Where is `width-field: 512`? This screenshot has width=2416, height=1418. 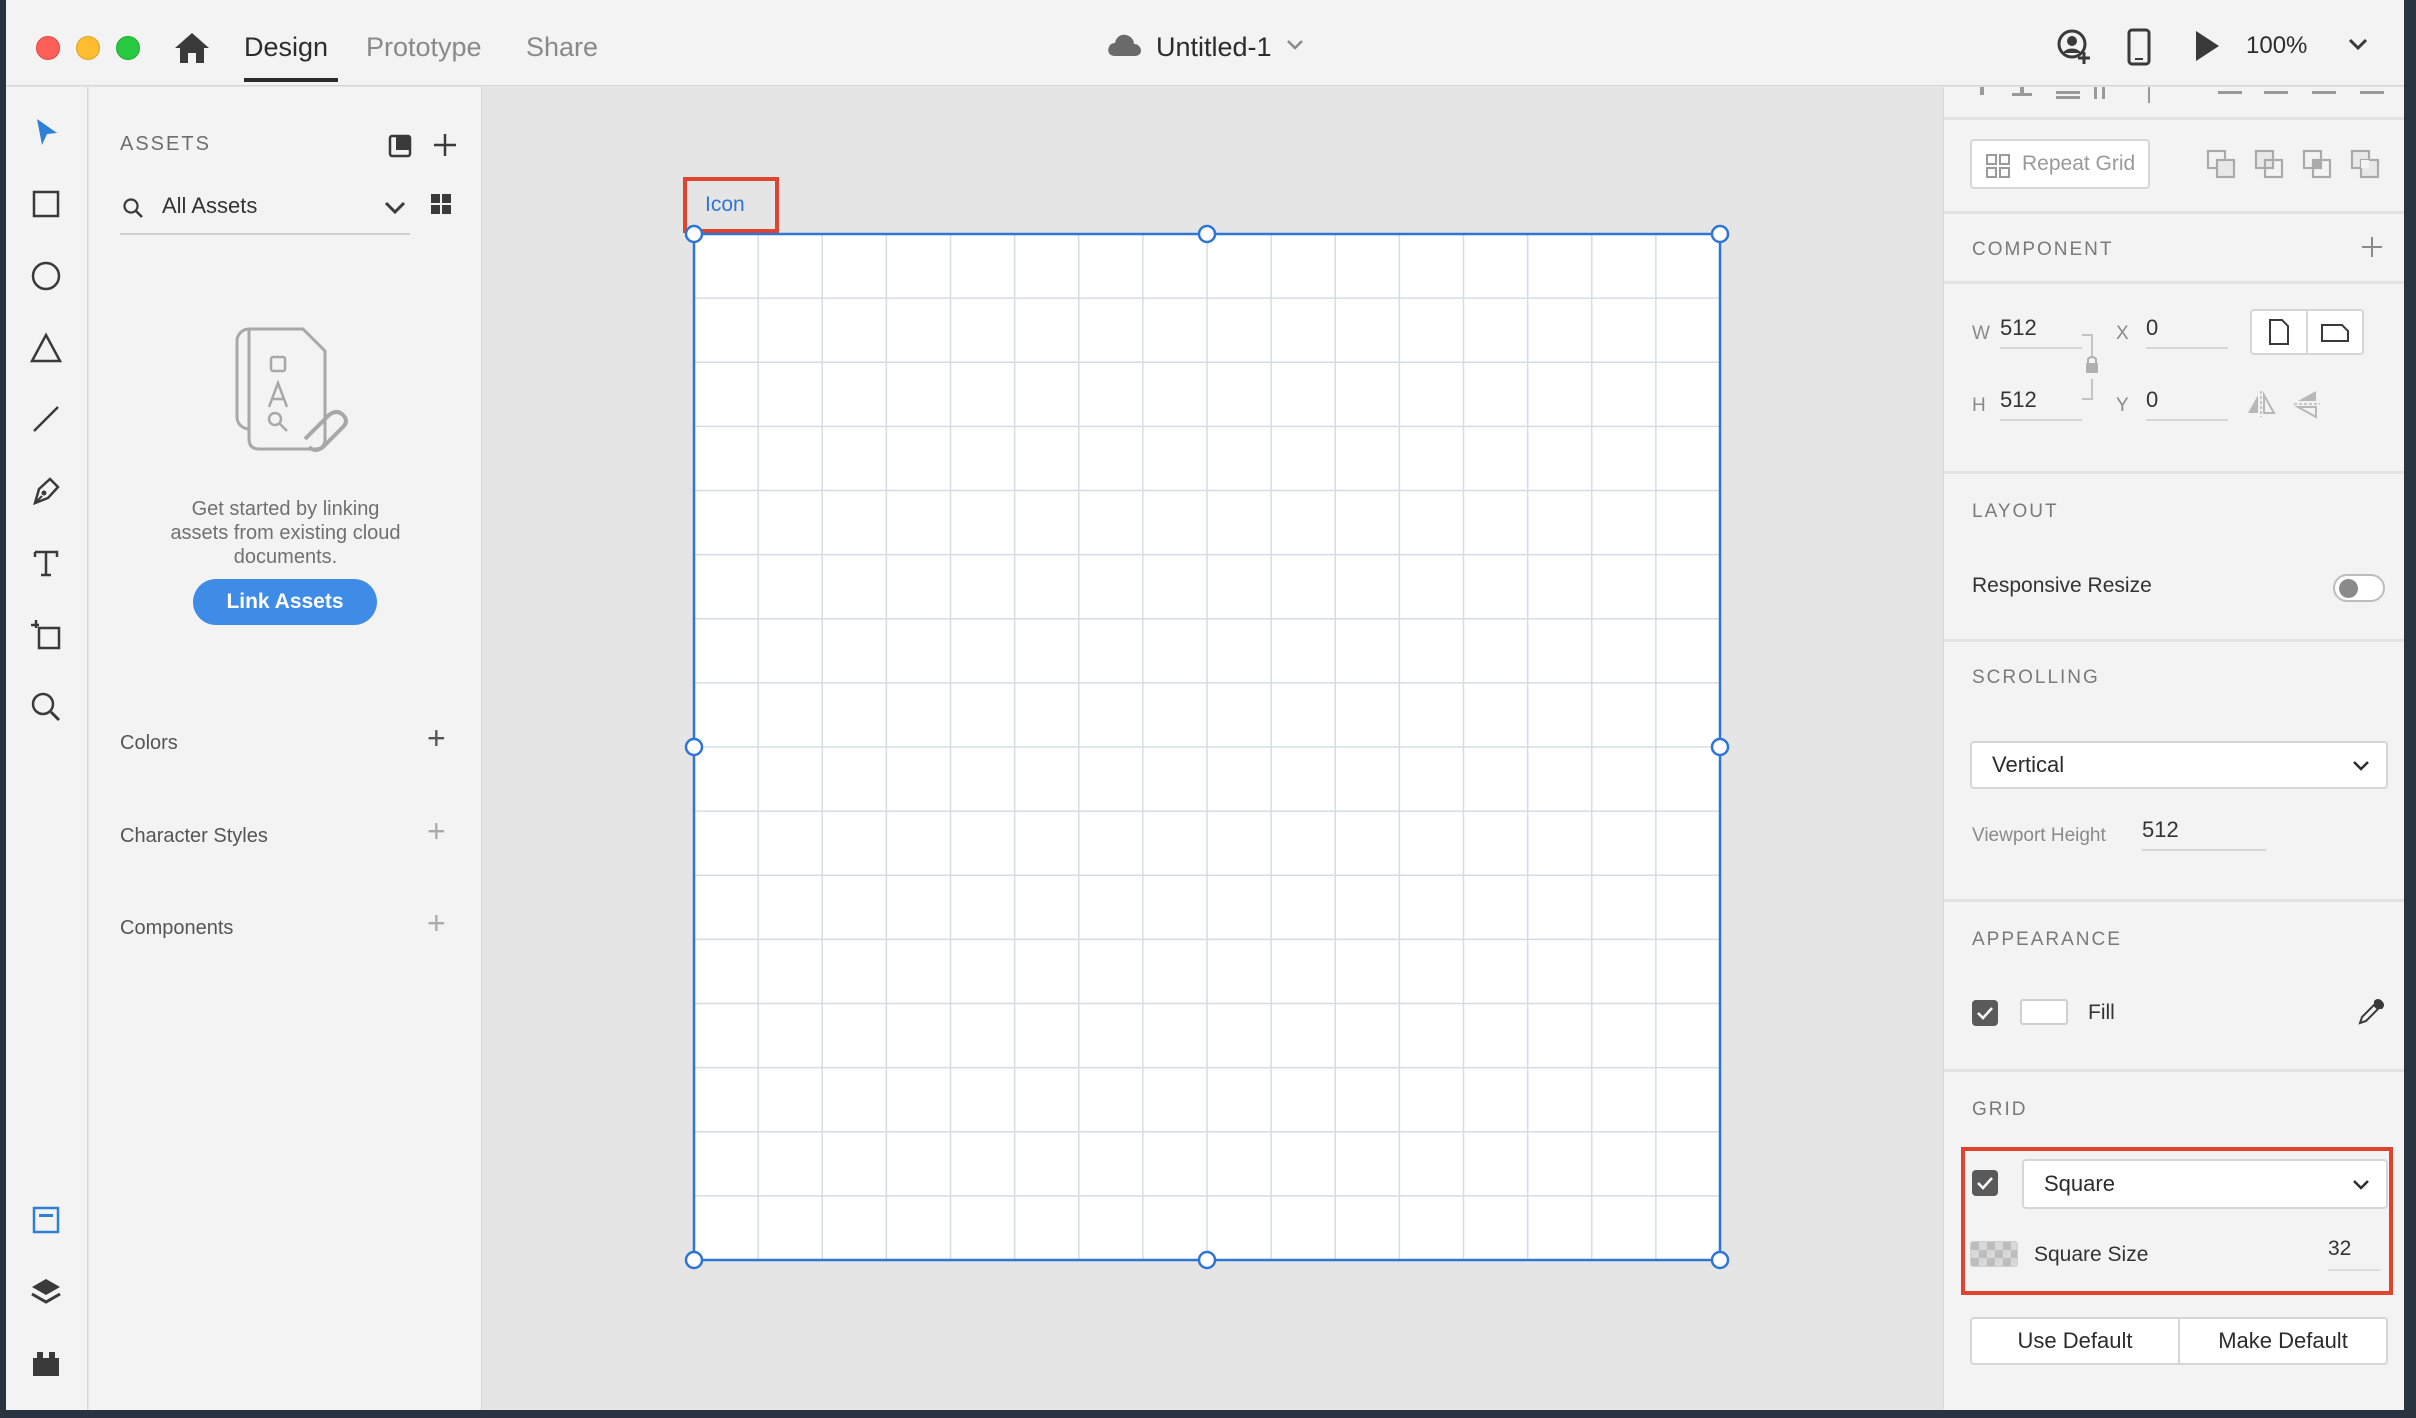
width-field: 512 is located at coordinates (2041, 332).